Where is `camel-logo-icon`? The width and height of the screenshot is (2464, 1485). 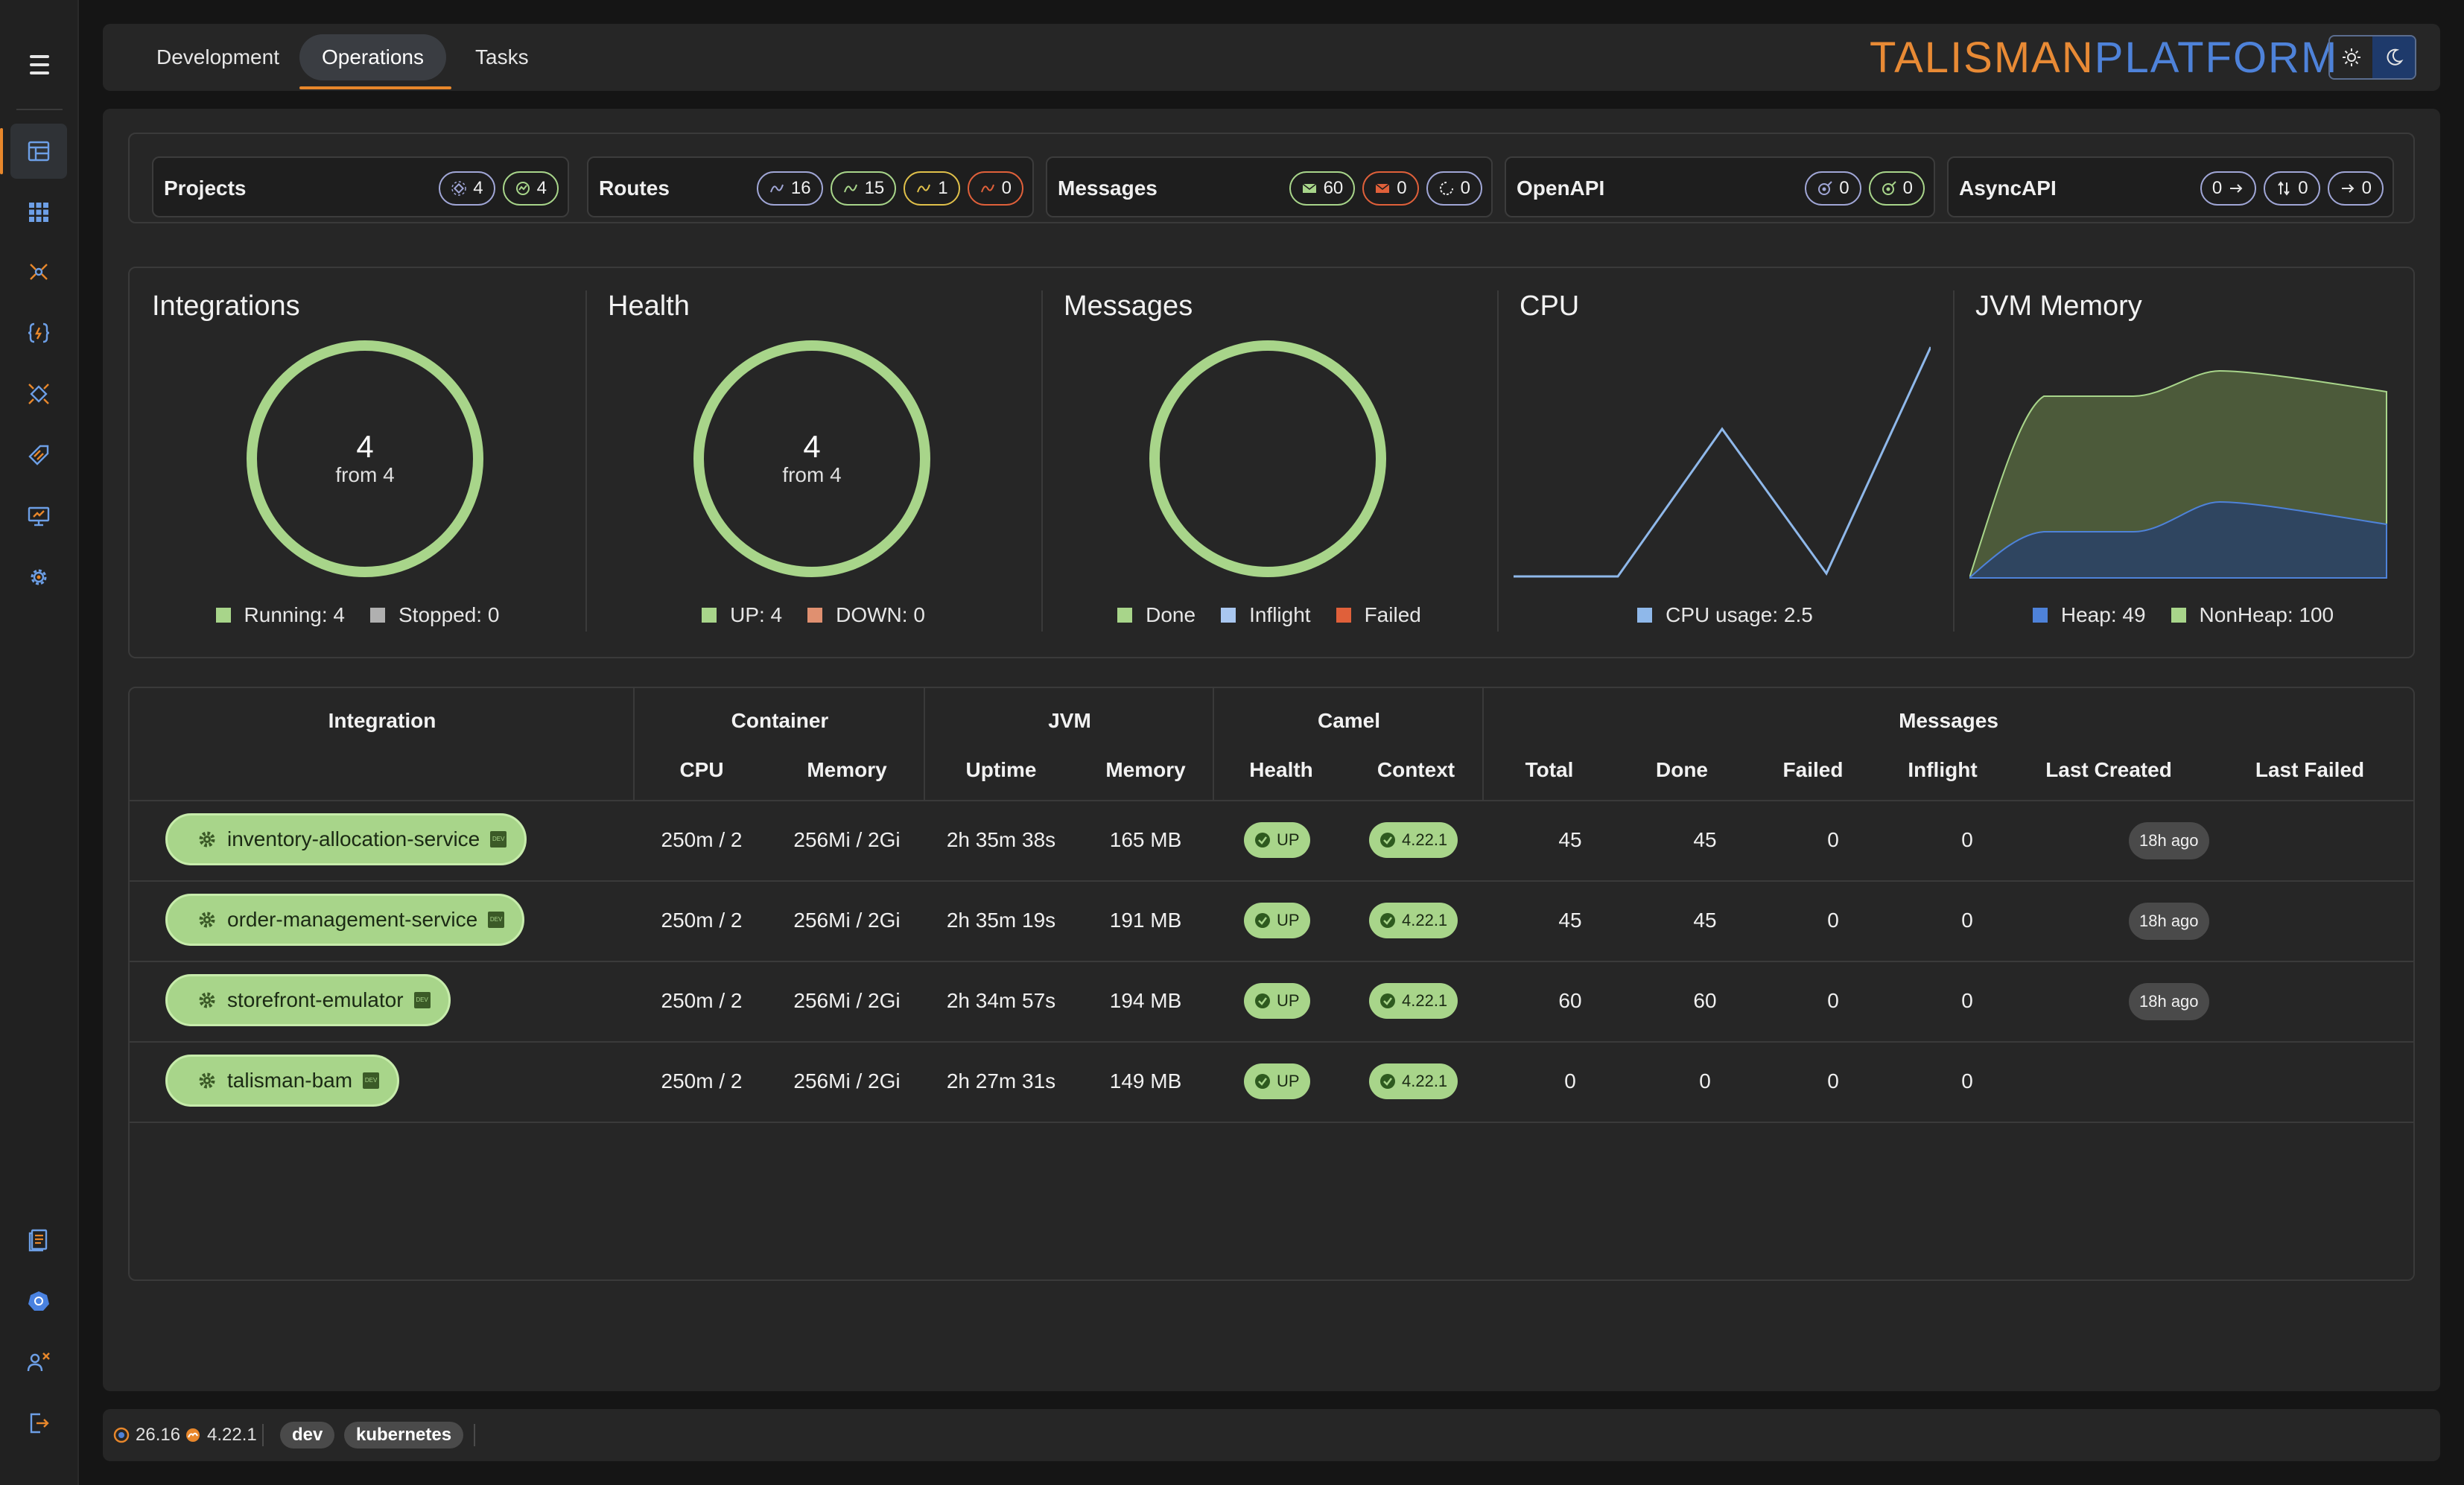
camel-logo-icon is located at coordinates (193, 1435).